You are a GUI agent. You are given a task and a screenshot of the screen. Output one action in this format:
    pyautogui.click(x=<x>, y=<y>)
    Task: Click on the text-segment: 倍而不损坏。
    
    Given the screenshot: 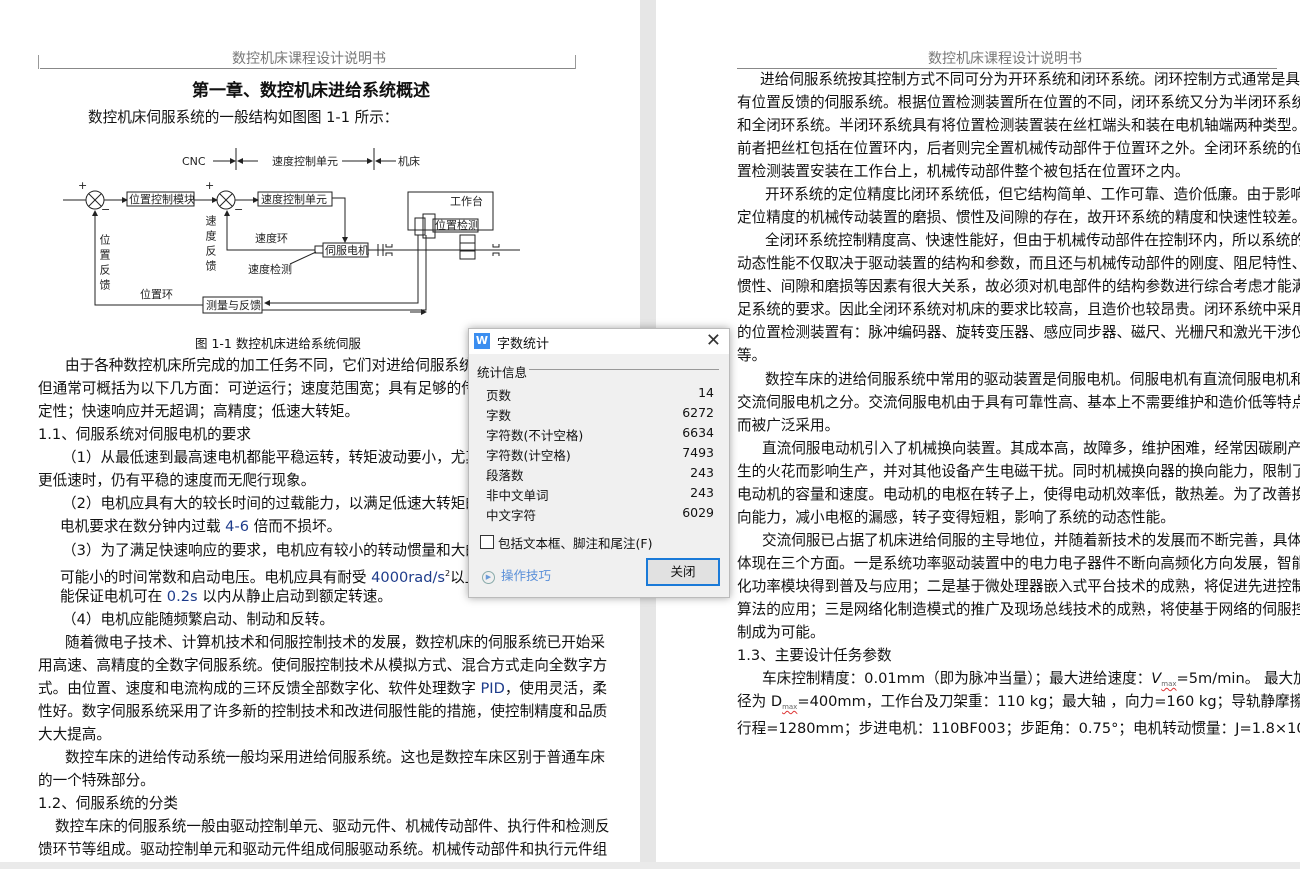 What is the action you would take?
    pyautogui.click(x=295, y=527)
    